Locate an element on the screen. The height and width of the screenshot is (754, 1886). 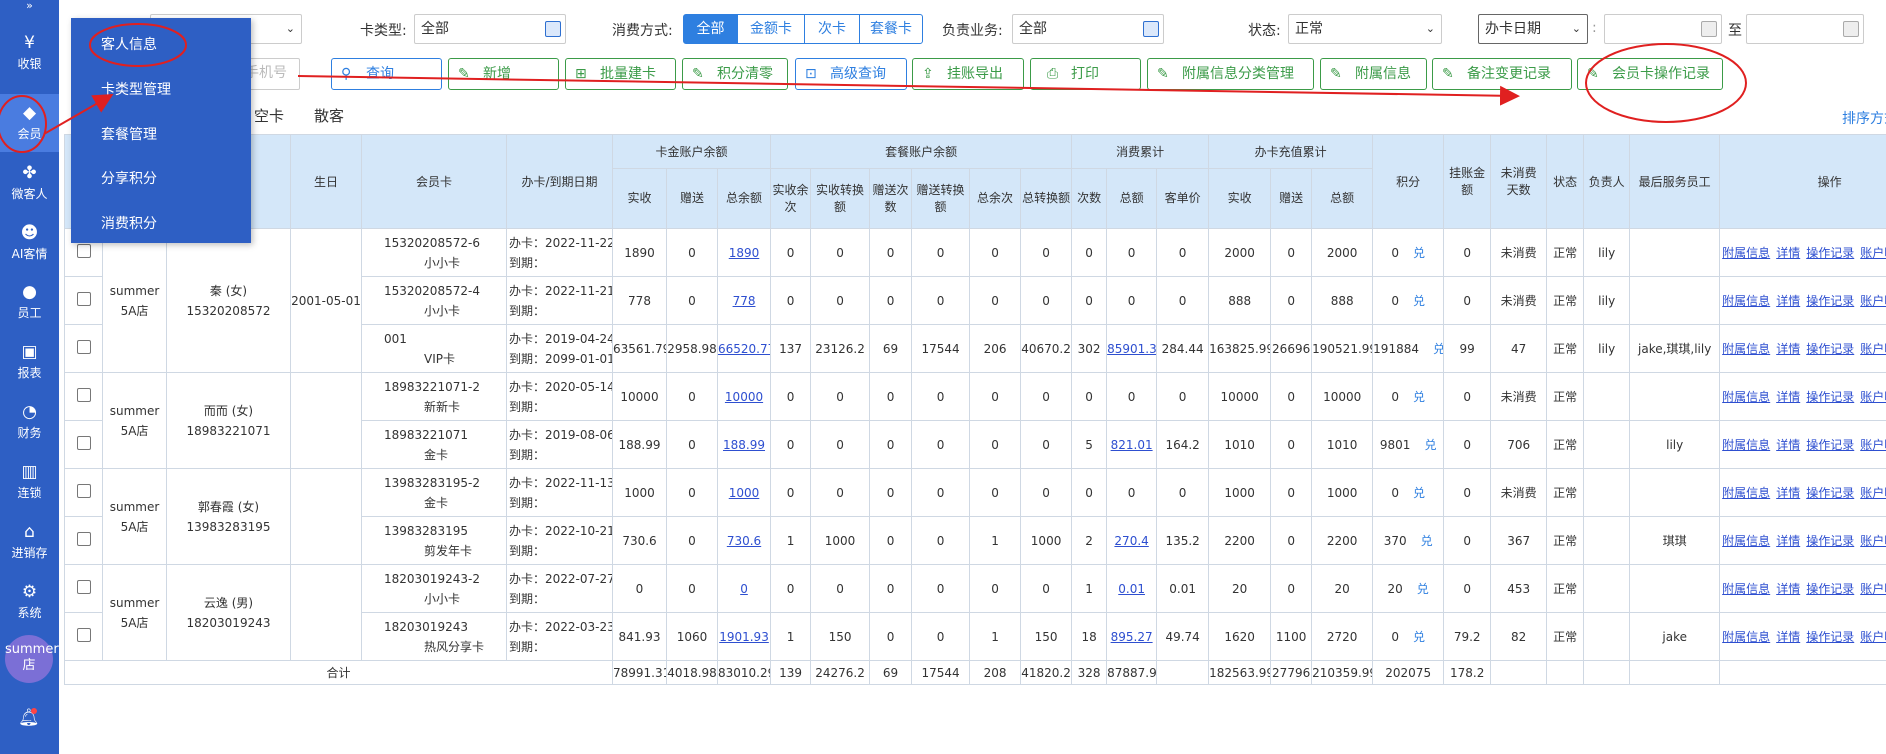
date-type-select: 办卡日期 ⌄ is located at coordinates (1533, 29).